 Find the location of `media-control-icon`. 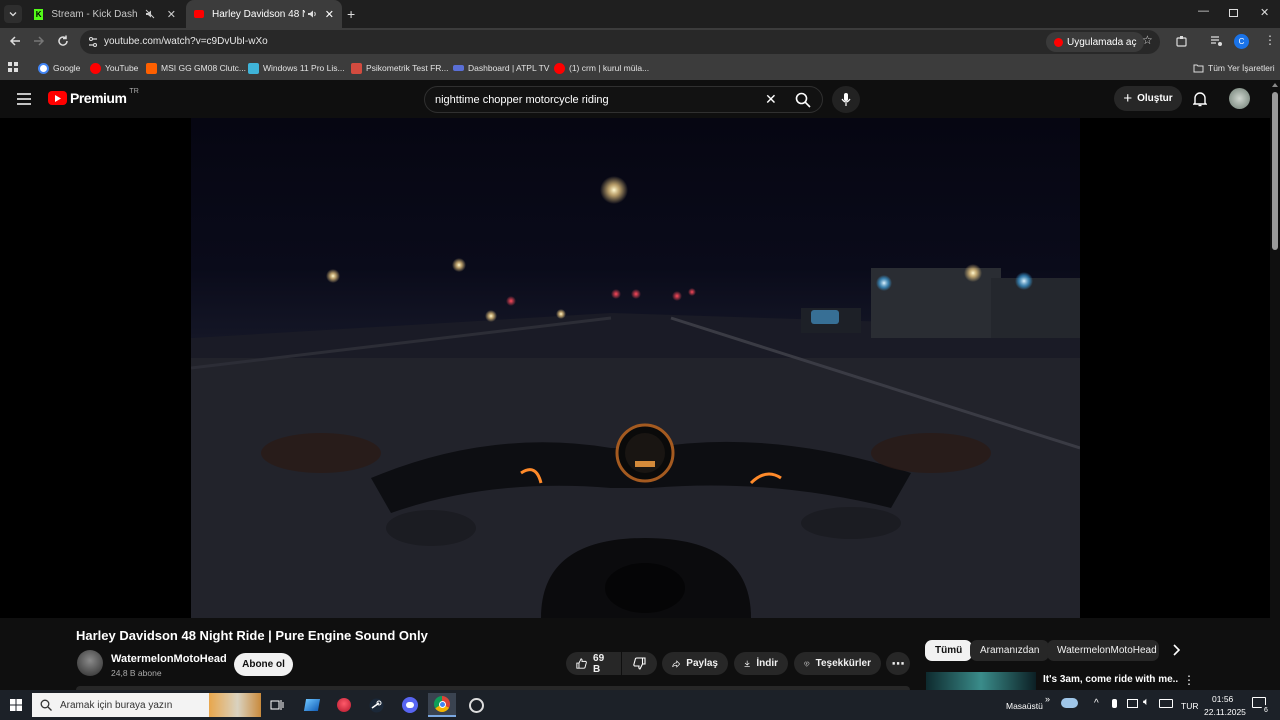

media-control-icon is located at coordinates (1216, 41).